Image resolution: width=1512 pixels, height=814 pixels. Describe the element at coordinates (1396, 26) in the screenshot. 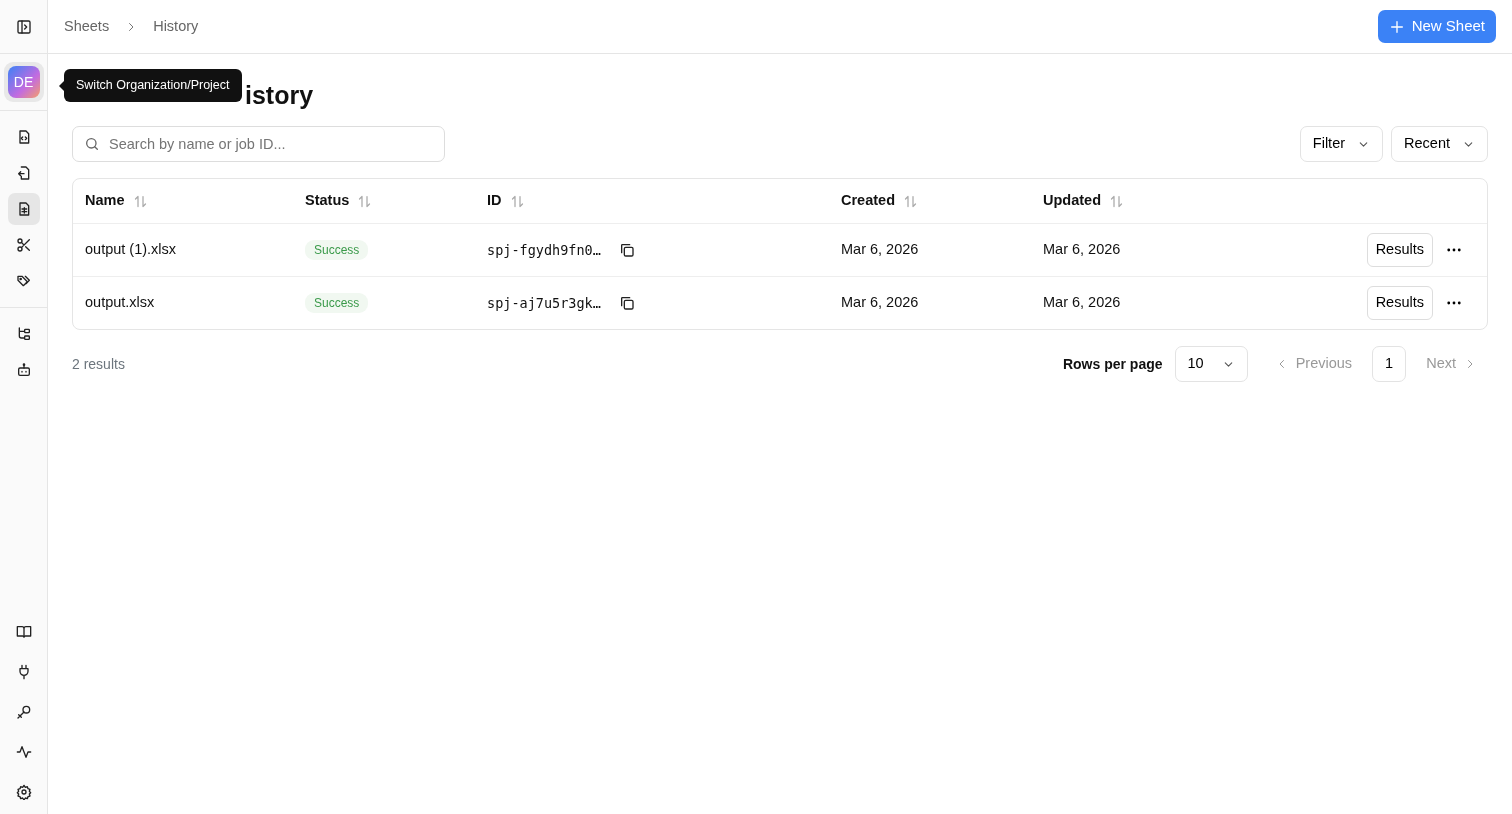

I see `plus-icon` at that location.